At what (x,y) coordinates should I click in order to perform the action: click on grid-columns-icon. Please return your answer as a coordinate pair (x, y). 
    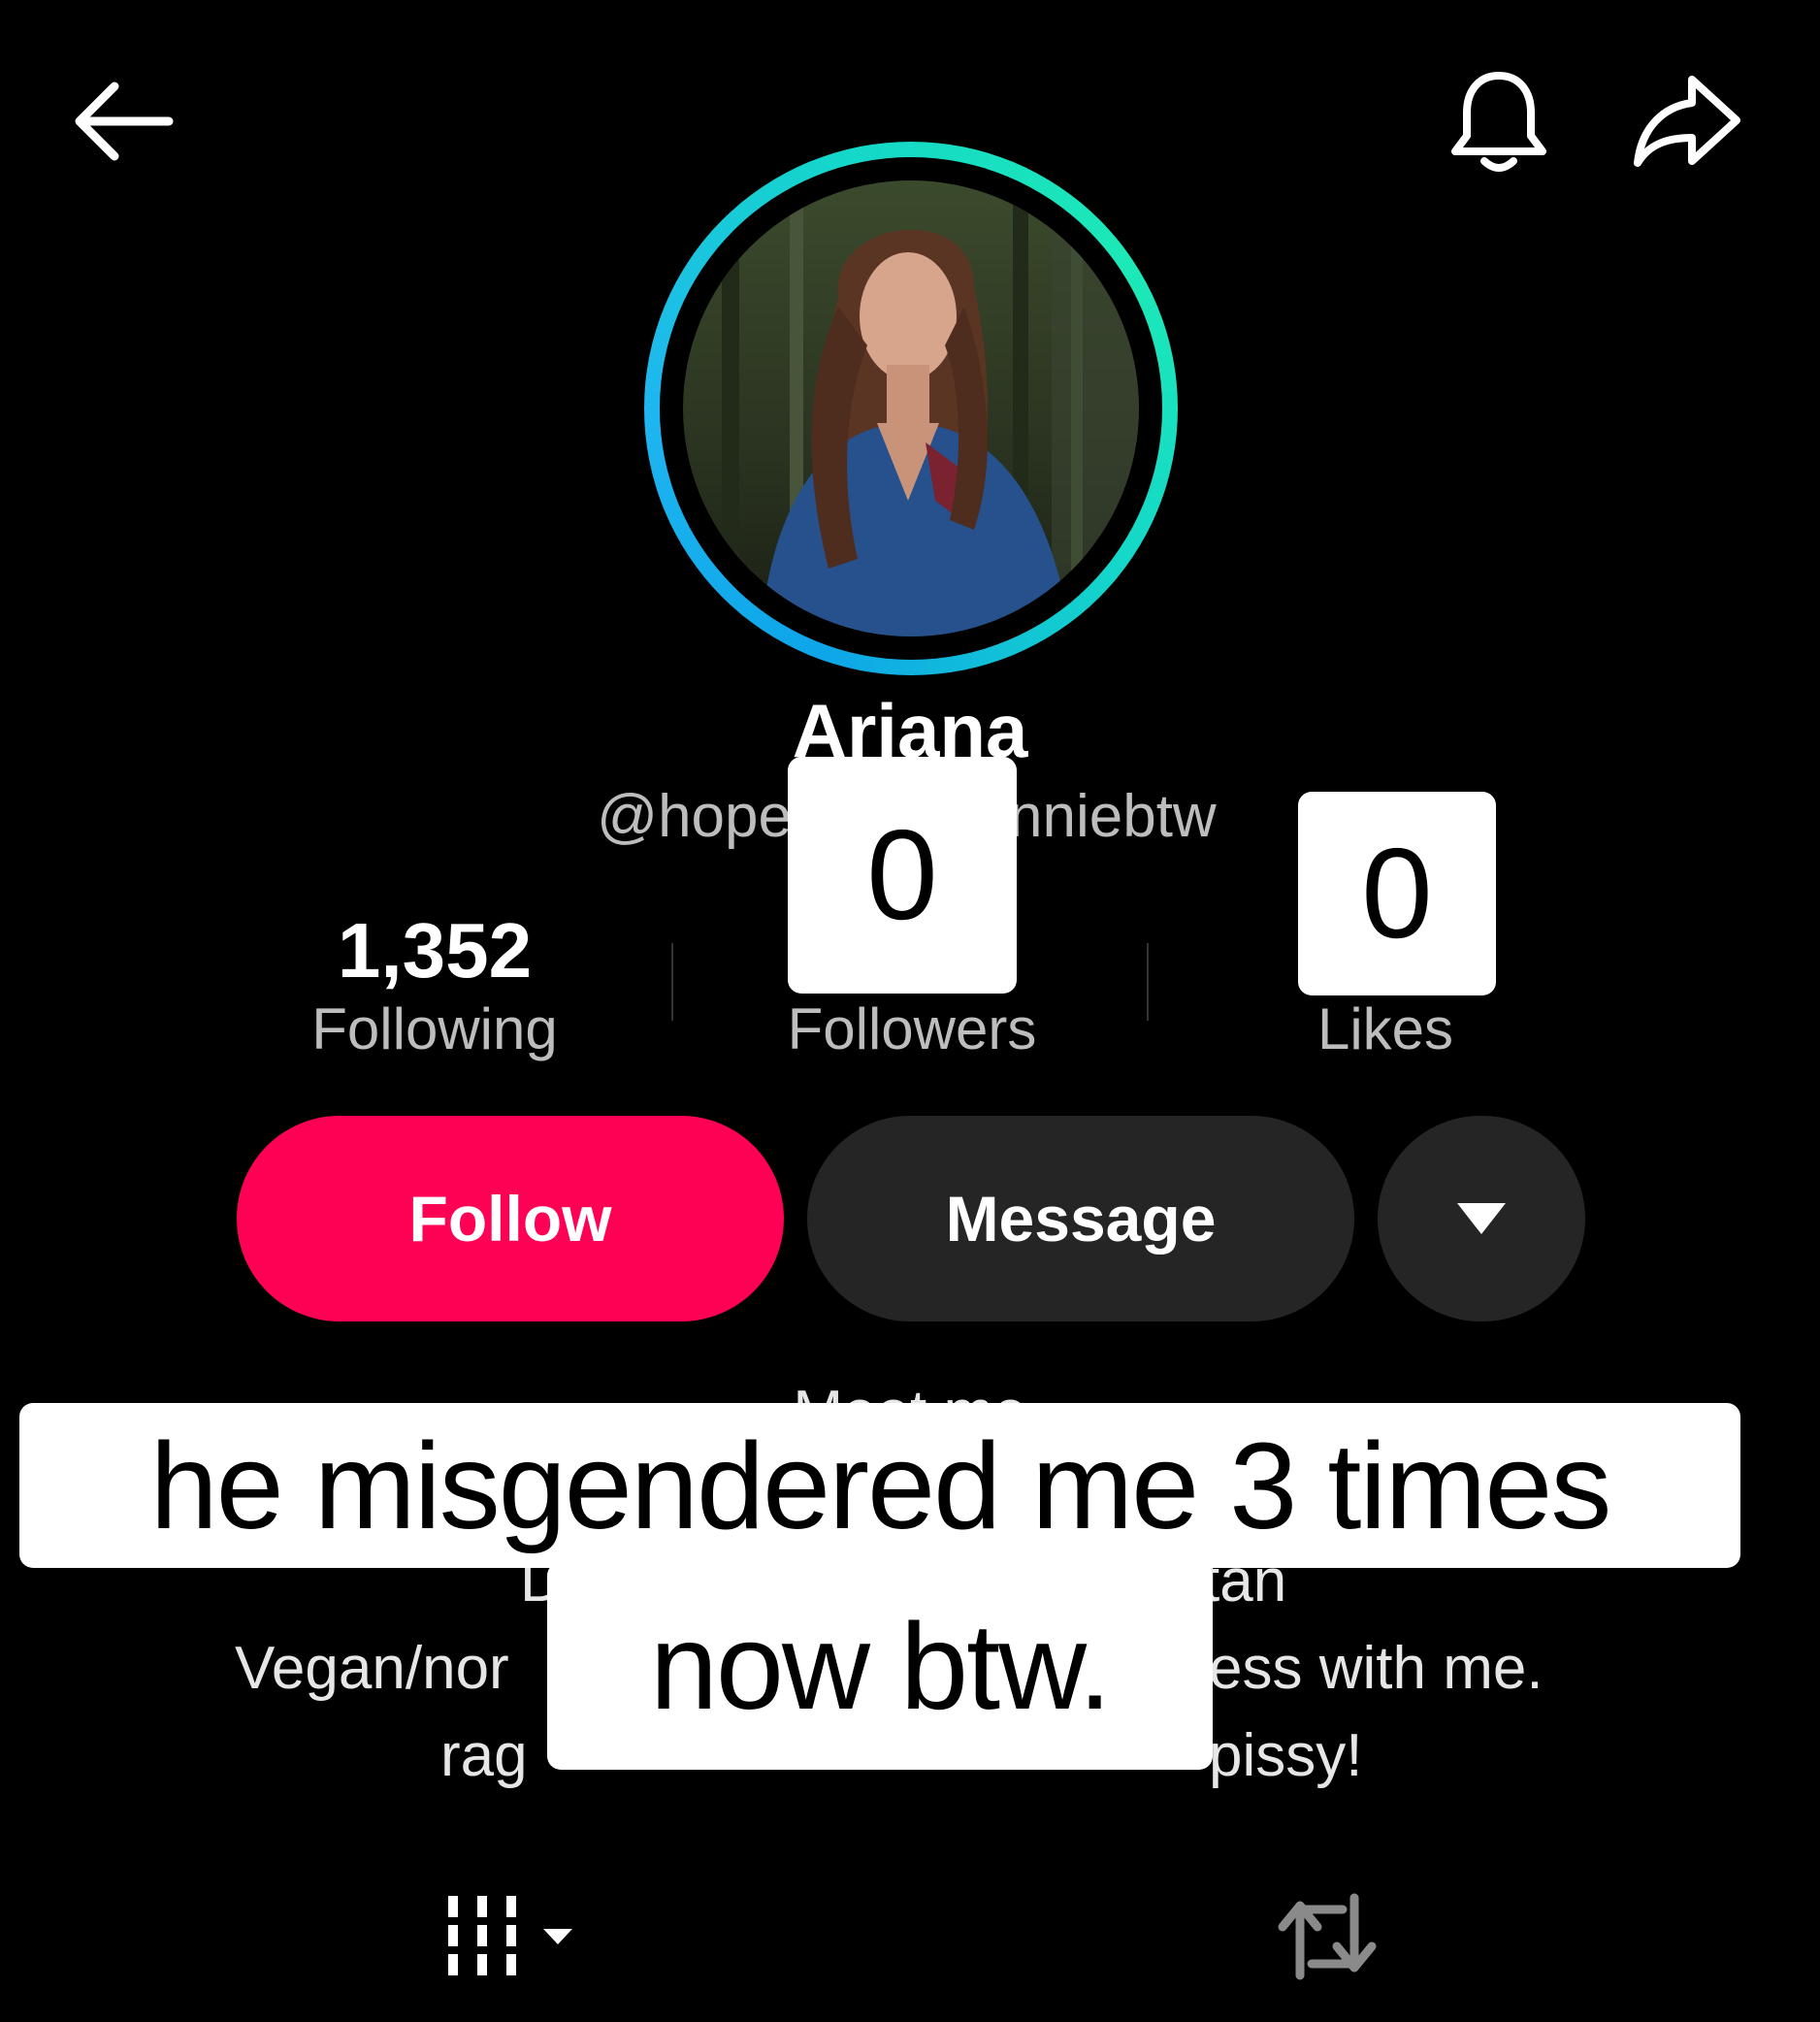
    Looking at the image, I should click on (510, 1935).